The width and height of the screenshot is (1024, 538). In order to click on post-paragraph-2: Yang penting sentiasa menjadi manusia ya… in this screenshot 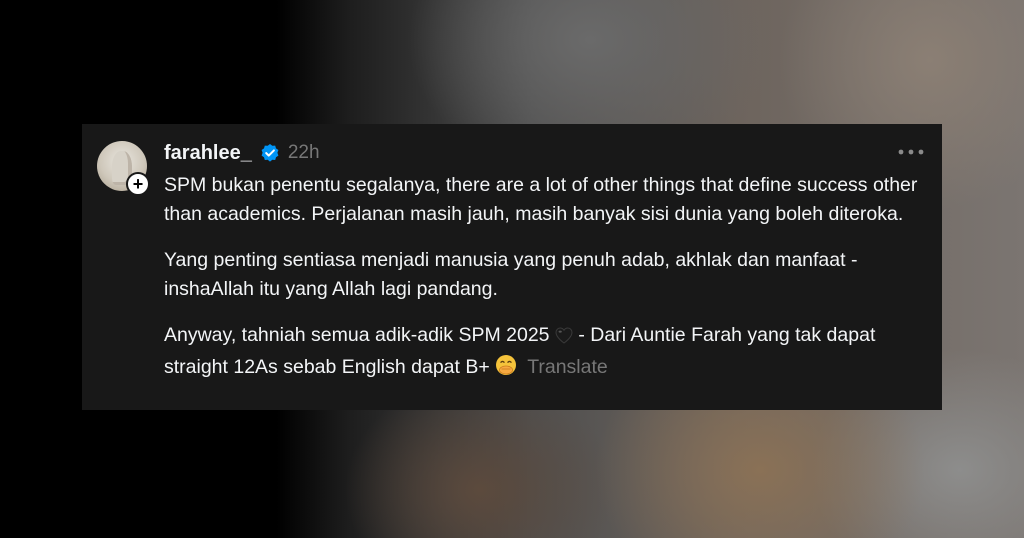, I will do `click(511, 274)`.